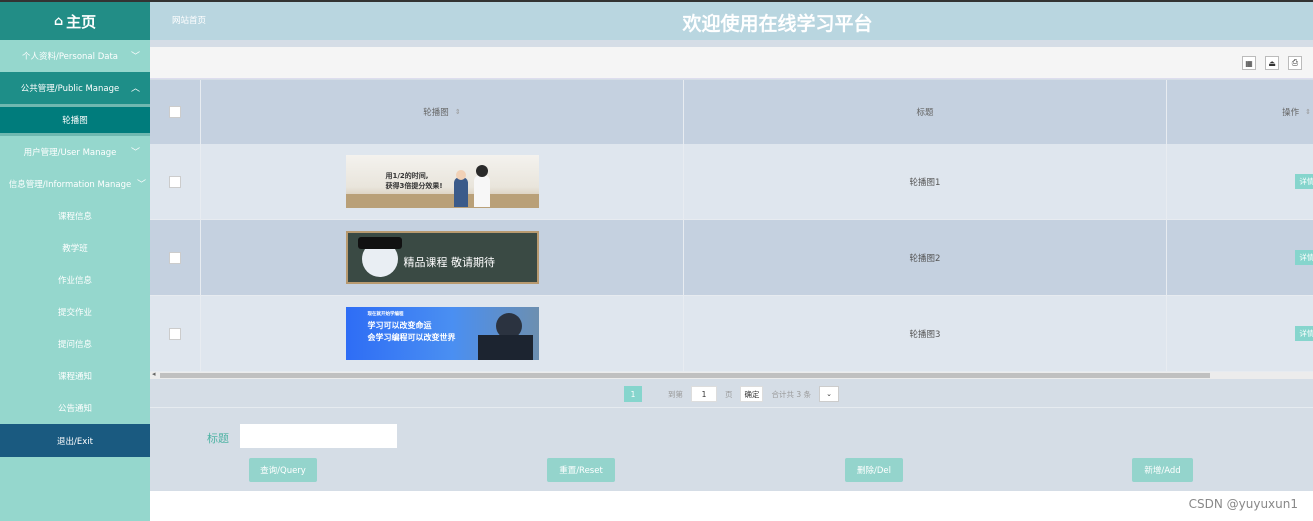  I want to click on sidebar-item-personal-data: 个人资料/Personal Data ﹀, so click(75, 56).